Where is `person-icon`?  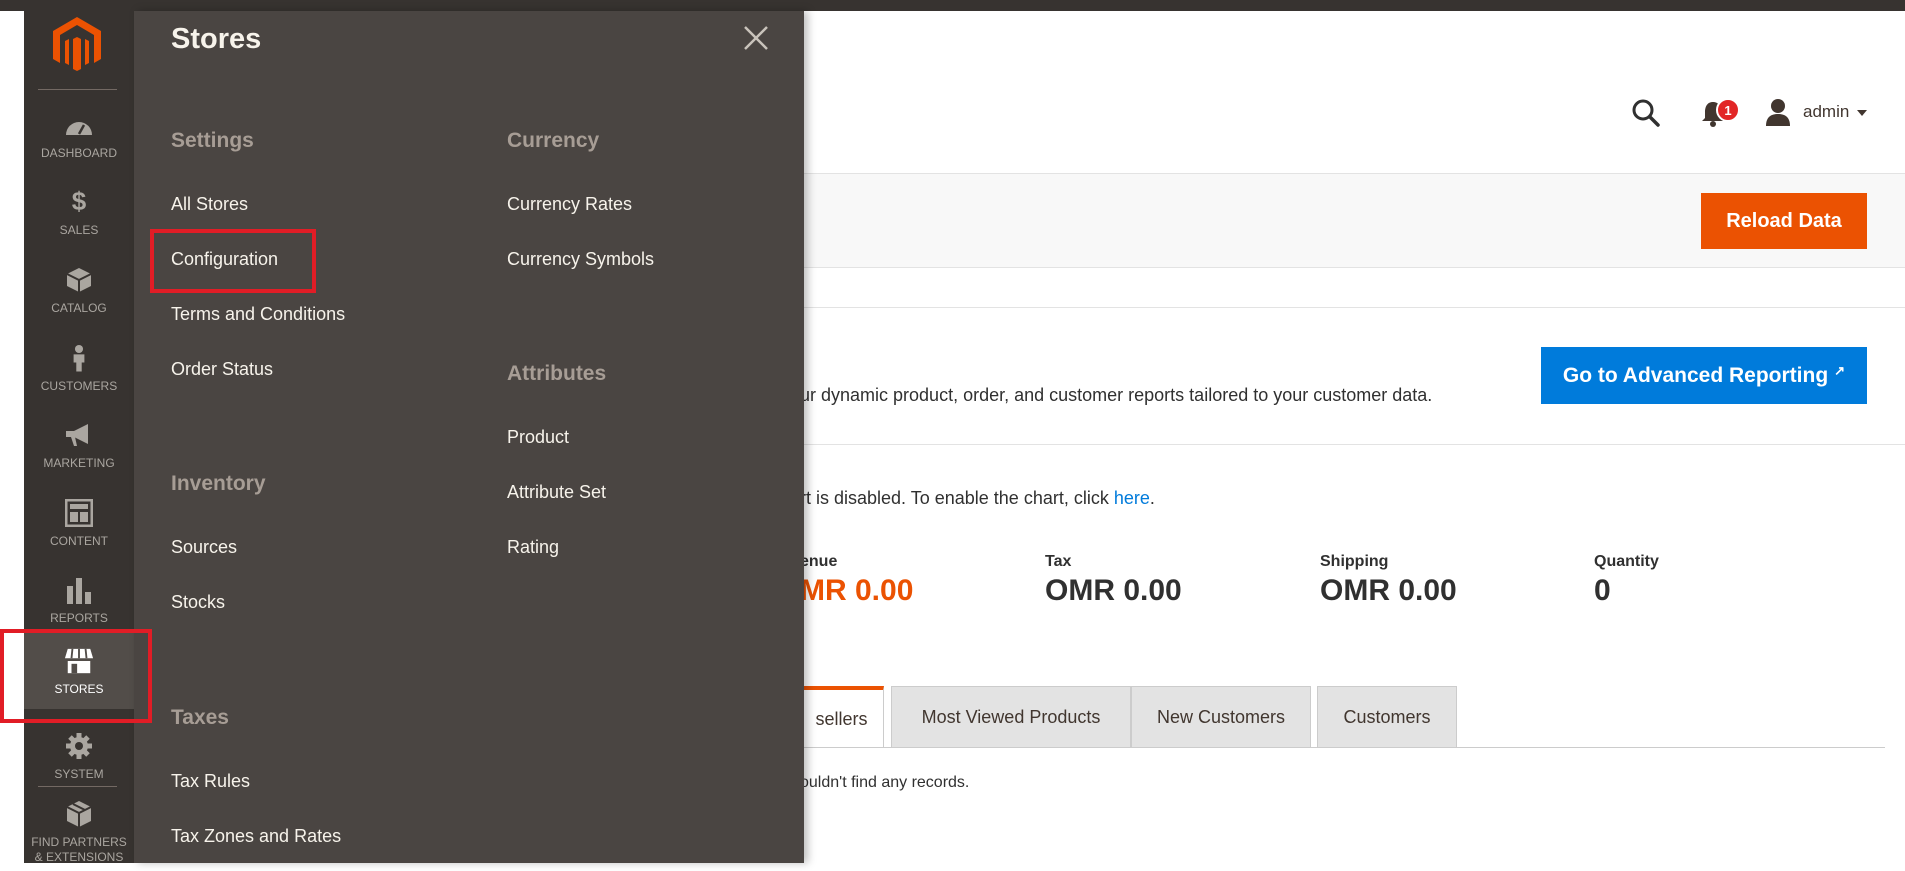 person-icon is located at coordinates (79, 358).